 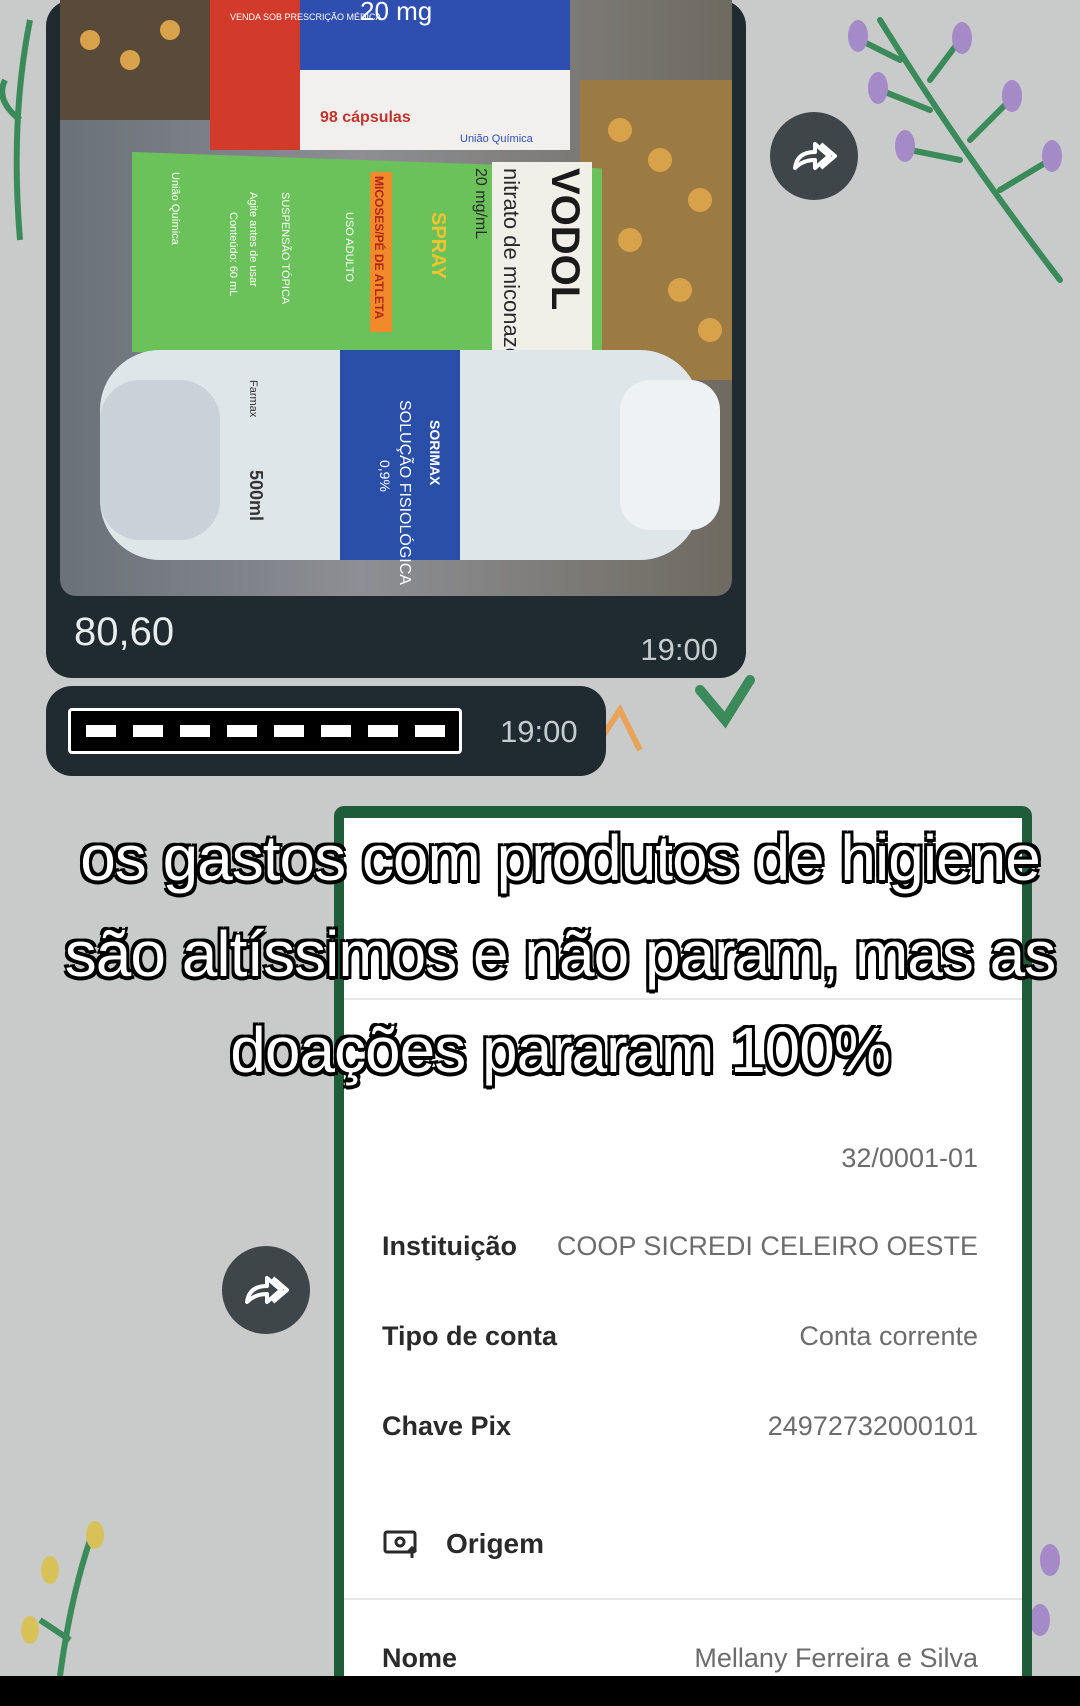 I want to click on vodol-desc: nitrato de miconazol, so click(x=511, y=266).